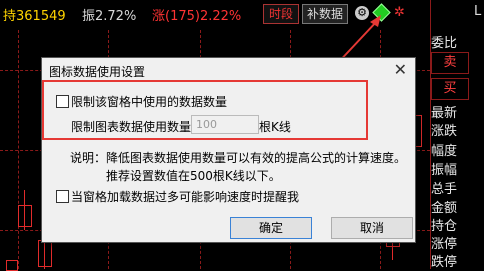 This screenshot has height=271, width=484. I want to click on limit-up-label: 涨停, so click(444, 244).